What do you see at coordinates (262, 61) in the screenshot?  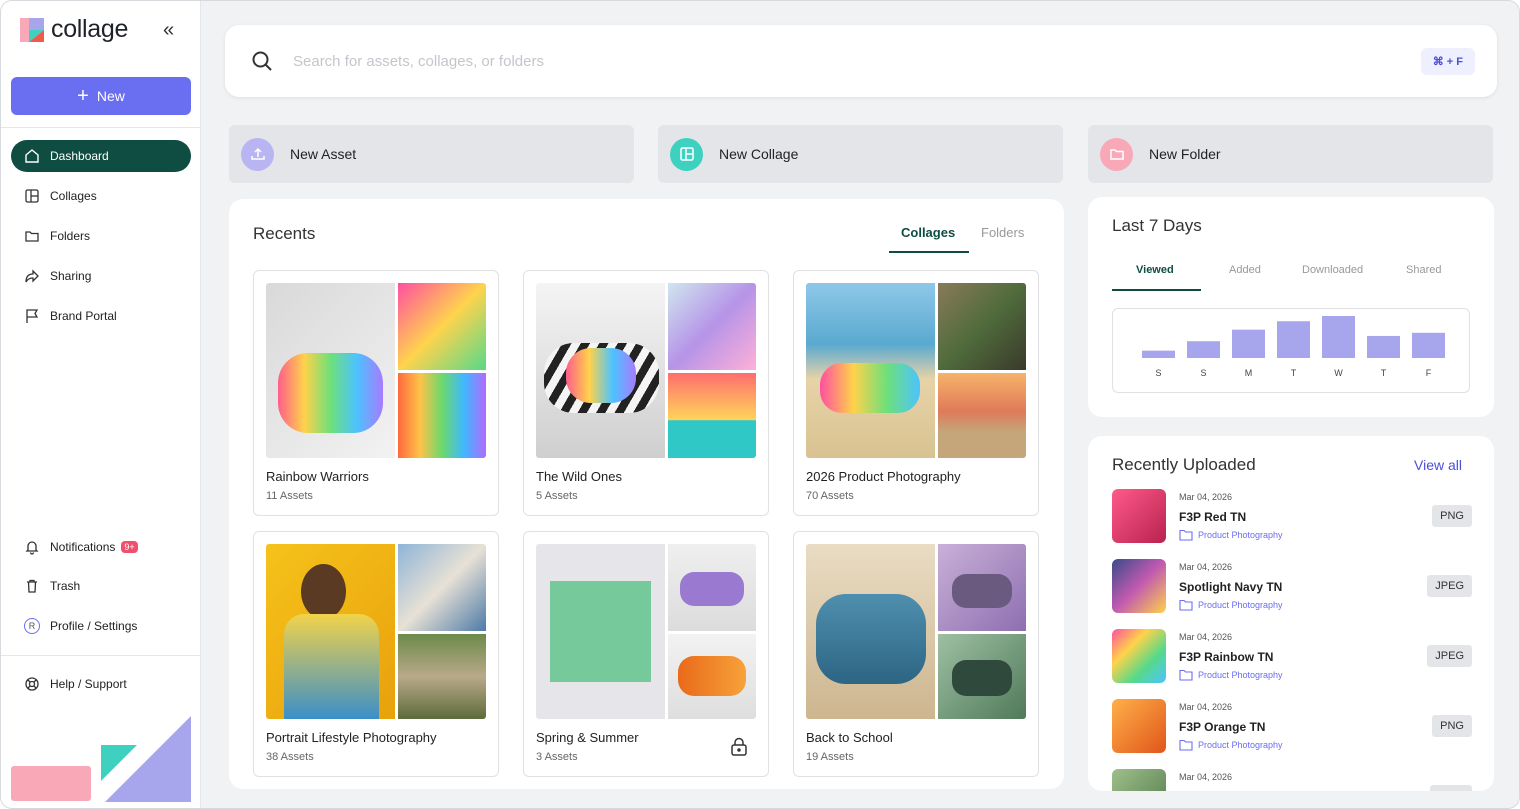 I see `search-icon` at bounding box center [262, 61].